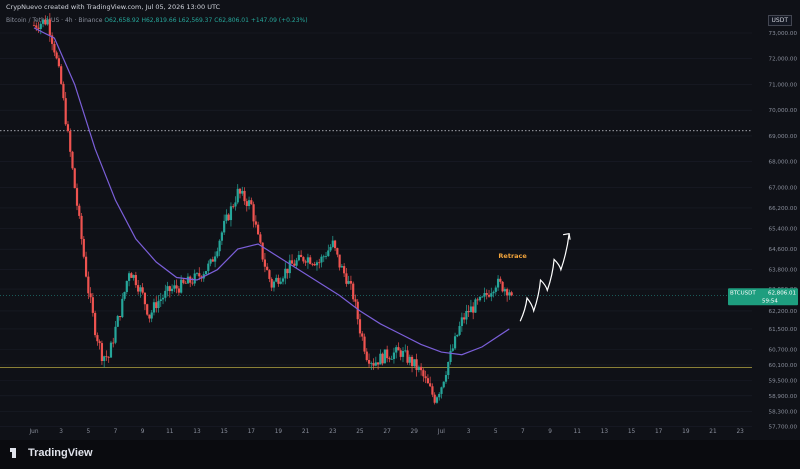  I want to click on price-tick-label: 60,700.00, so click(783, 351).